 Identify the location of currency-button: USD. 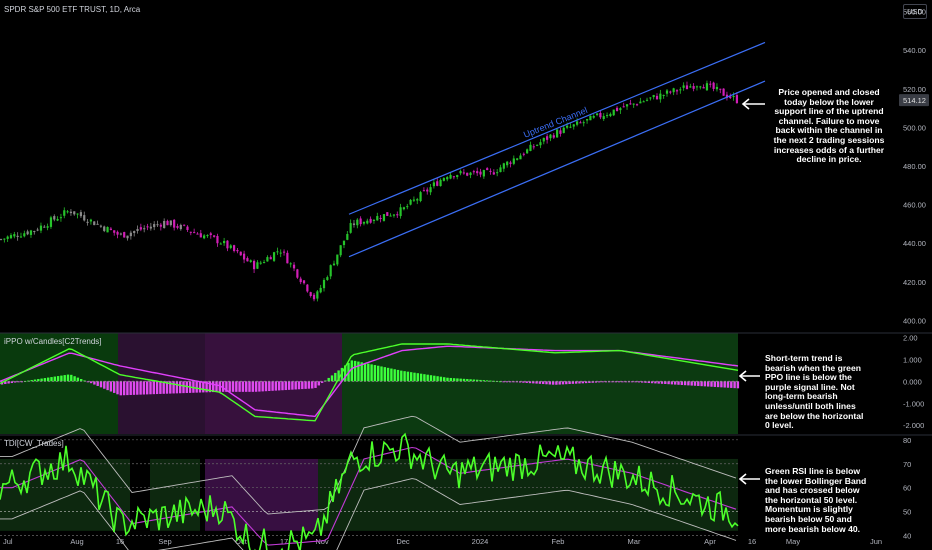
(915, 11).